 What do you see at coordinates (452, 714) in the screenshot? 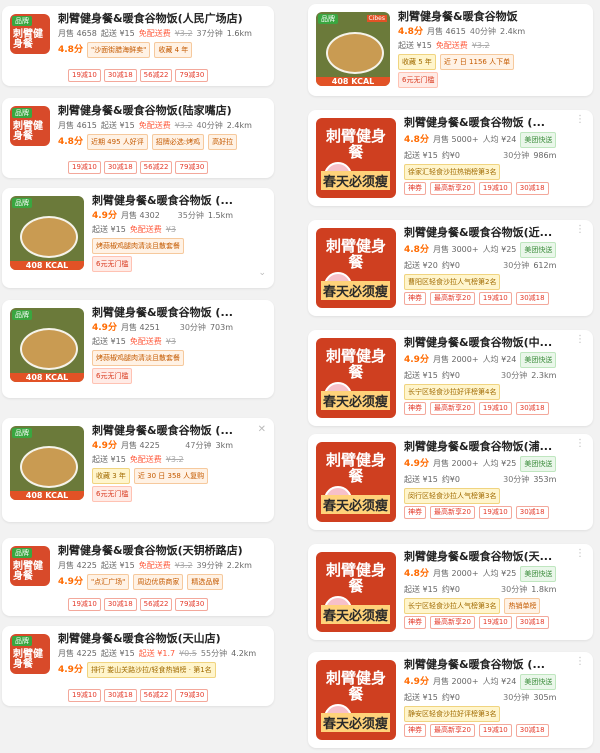
I see `rank-badge: 静安区轻食沙拉好评榜第3名` at bounding box center [452, 714].